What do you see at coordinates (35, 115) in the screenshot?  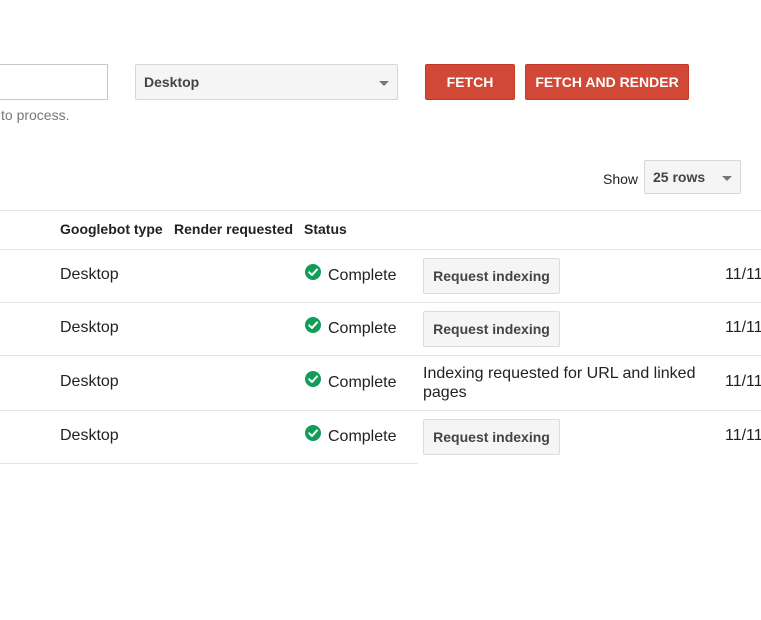 I see `url-hint: to process.` at bounding box center [35, 115].